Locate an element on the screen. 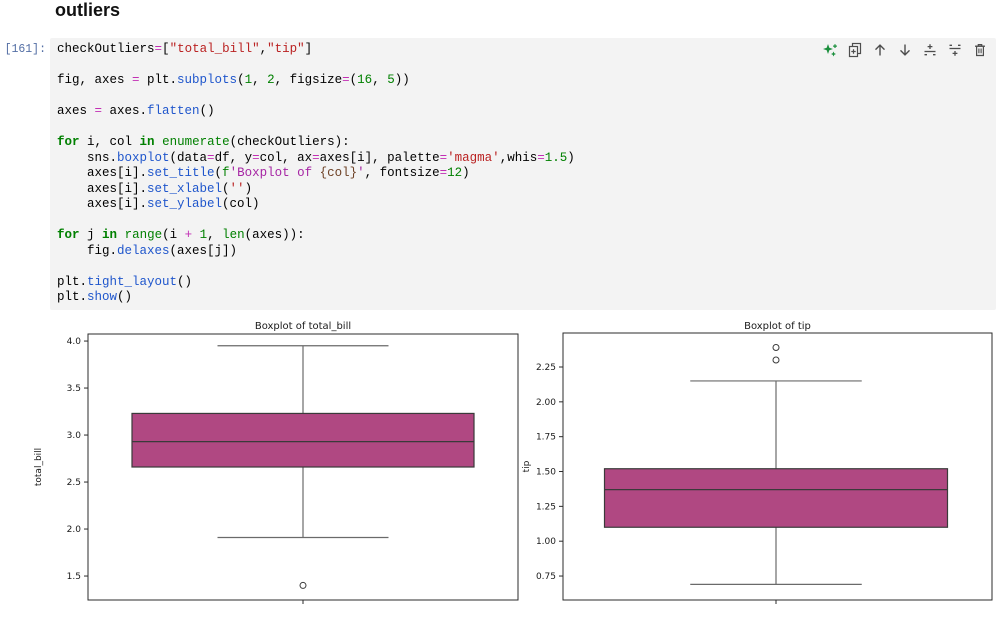 This screenshot has width=1000, height=617. y-tick-label: 1.50 is located at coordinates (546, 473).